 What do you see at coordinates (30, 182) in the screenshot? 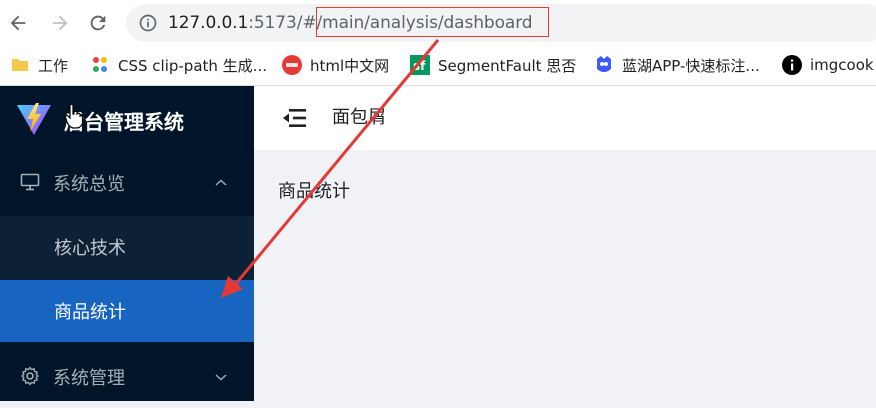
I see `monitor-icon` at bounding box center [30, 182].